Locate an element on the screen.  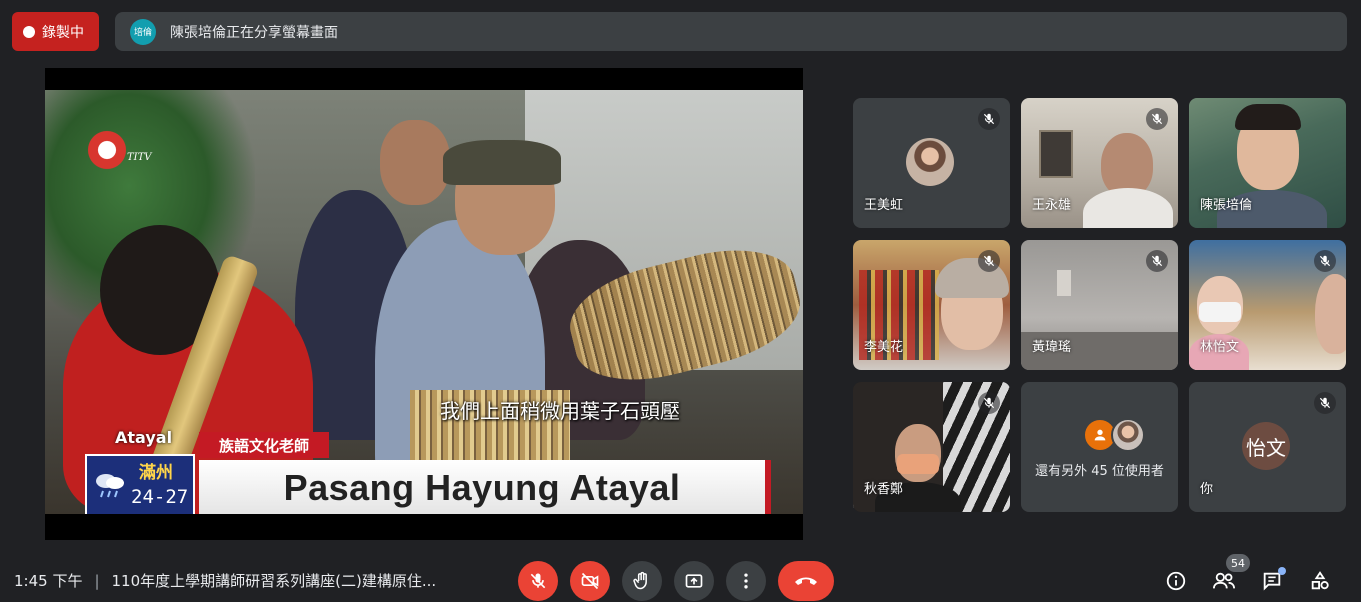
recording-indicator: 錄製中 is located at coordinates (55, 31).